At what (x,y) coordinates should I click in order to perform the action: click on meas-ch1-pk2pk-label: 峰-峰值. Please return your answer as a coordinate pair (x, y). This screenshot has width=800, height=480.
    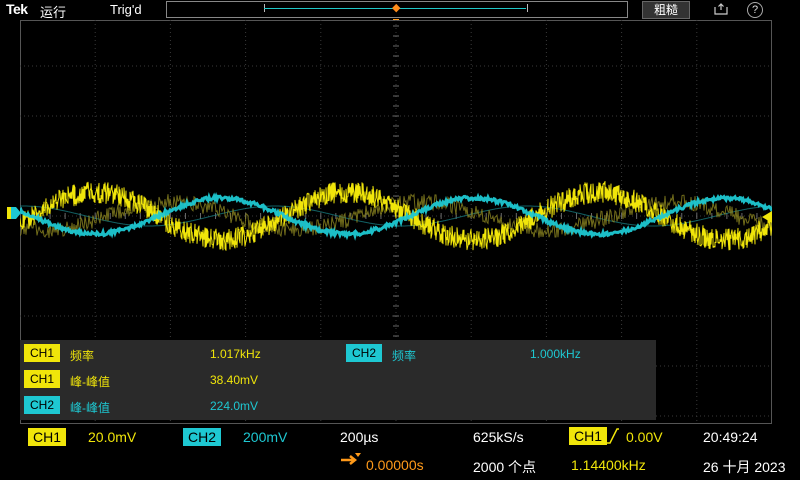
    Looking at the image, I should click on (90, 382).